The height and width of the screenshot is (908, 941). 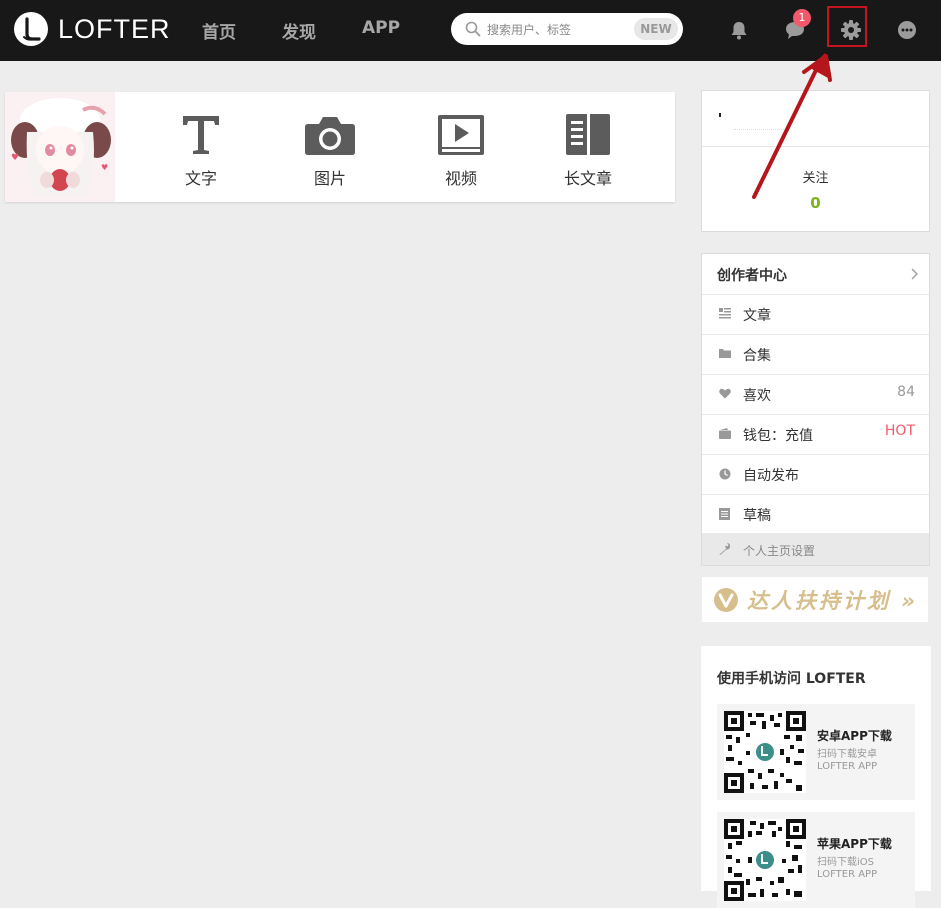 What do you see at coordinates (815, 203) in the screenshot?
I see `follow-count: 0` at bounding box center [815, 203].